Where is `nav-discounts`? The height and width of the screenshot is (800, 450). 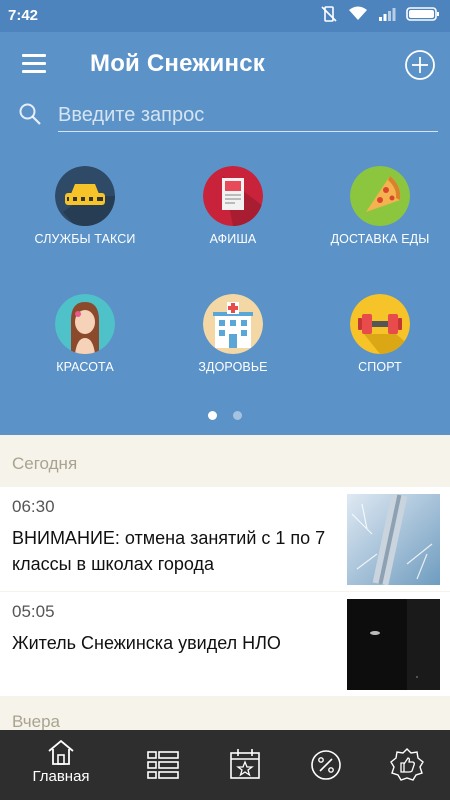
nav-discounts is located at coordinates (326, 765).